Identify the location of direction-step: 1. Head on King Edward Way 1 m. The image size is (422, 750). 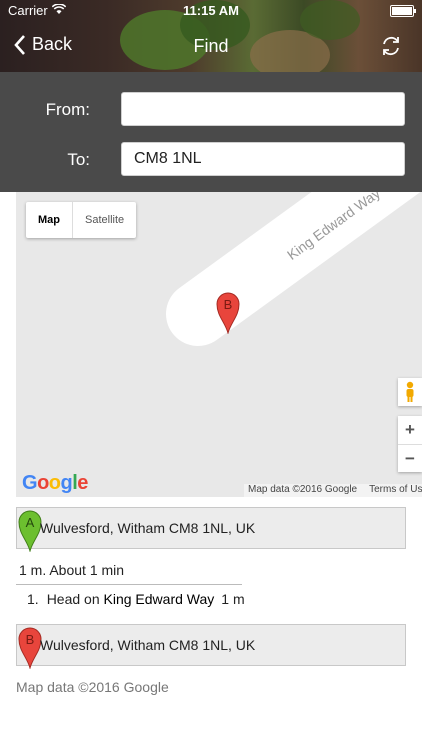
(136, 599).